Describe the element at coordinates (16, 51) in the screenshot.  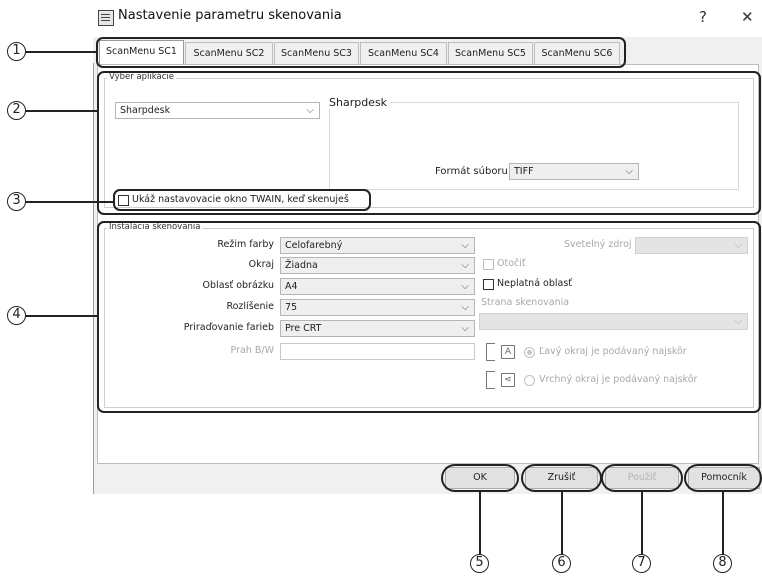
I see `callout-1: 1` at that location.